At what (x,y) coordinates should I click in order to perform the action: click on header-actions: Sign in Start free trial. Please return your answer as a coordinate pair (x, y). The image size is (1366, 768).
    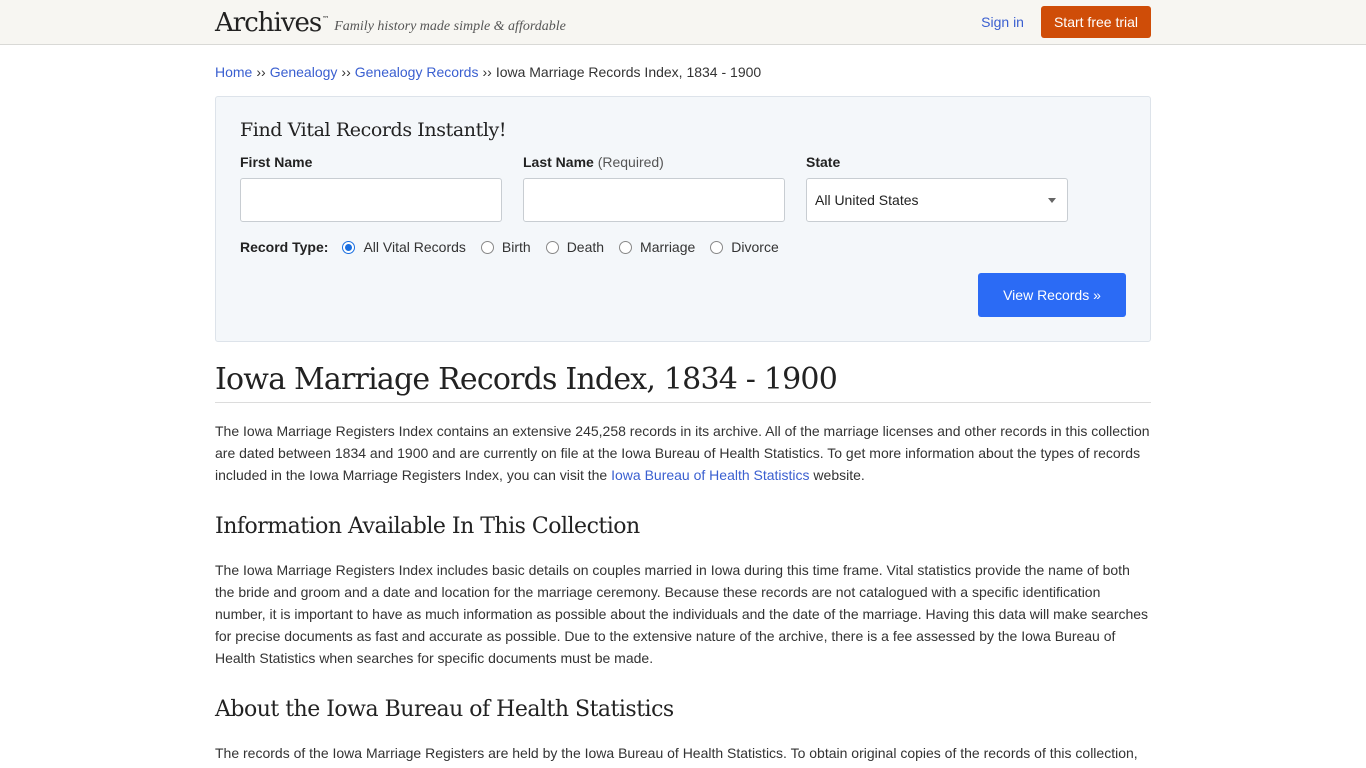
    Looking at the image, I should click on (1066, 22).